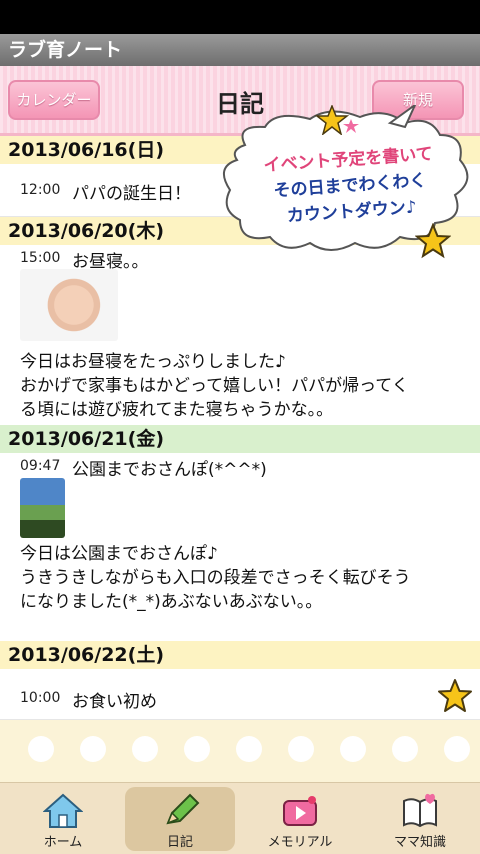 Image resolution: width=480 pixels, height=854 pixels. What do you see at coordinates (179, 842) in the screenshot?
I see `tab-label: 日記` at bounding box center [179, 842].